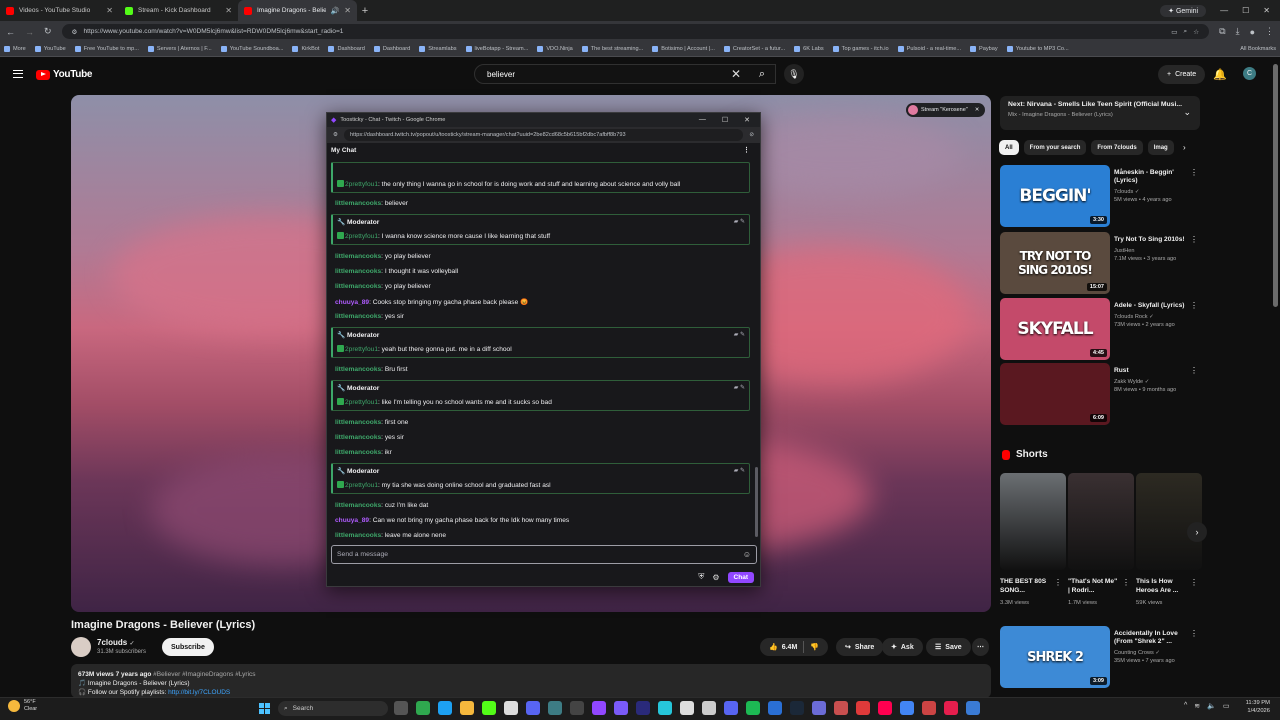 This screenshot has height=720, width=1280. I want to click on weather-widget: 56°F Clear, so click(22, 705).